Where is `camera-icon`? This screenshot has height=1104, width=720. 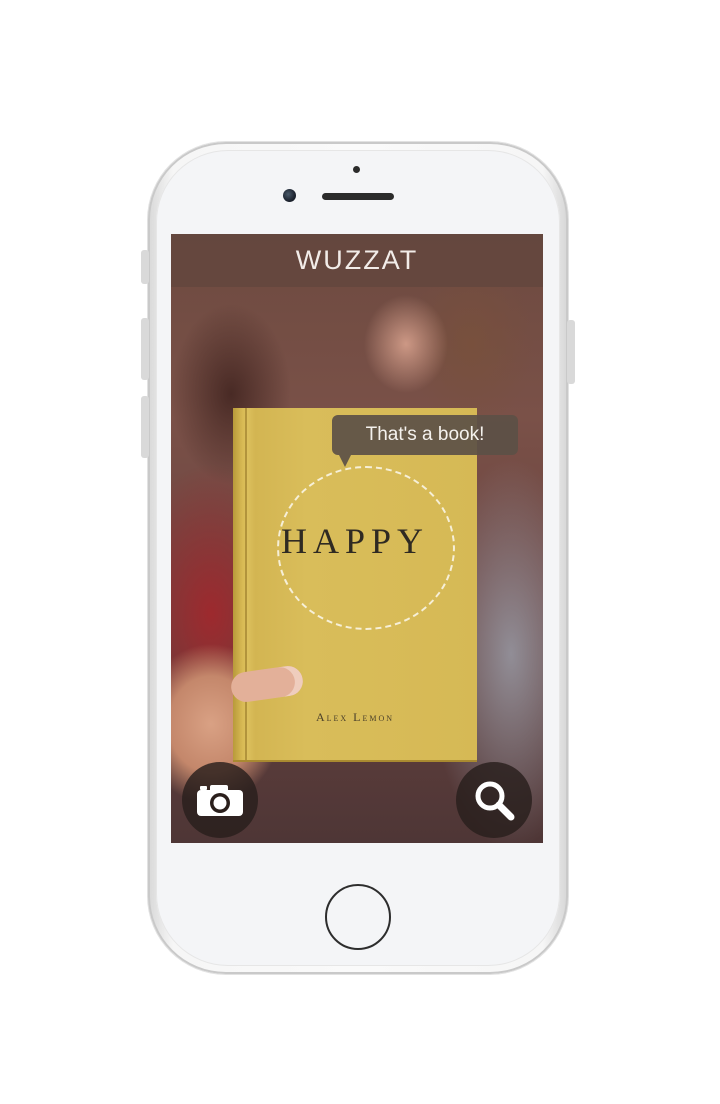 camera-icon is located at coordinates (220, 800).